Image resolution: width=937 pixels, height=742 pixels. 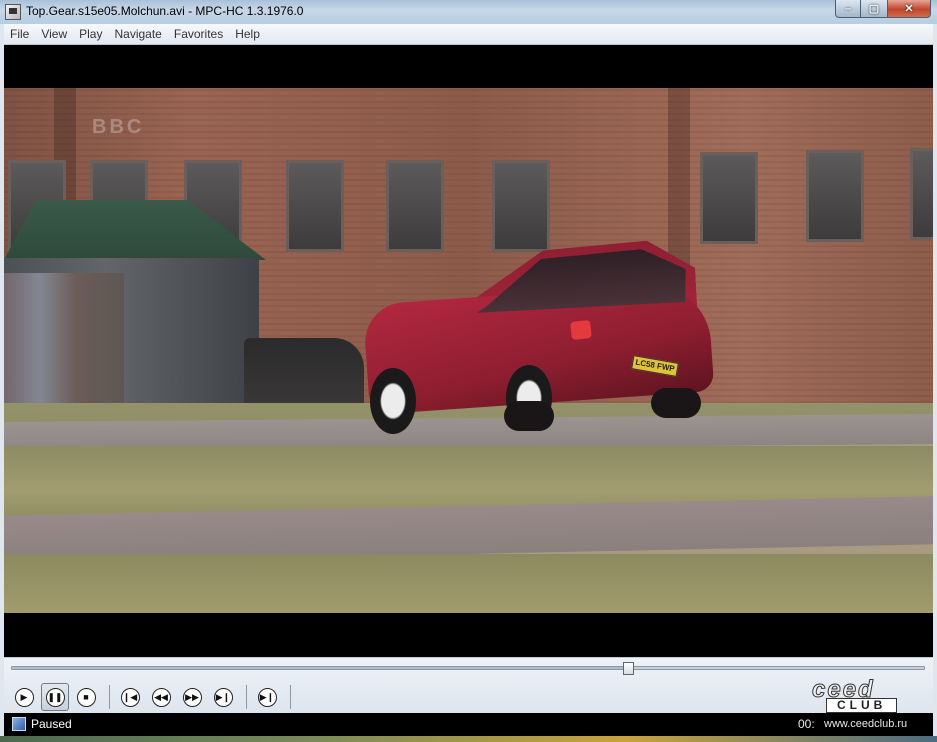 I want to click on menu-play: Play, so click(x=90, y=34).